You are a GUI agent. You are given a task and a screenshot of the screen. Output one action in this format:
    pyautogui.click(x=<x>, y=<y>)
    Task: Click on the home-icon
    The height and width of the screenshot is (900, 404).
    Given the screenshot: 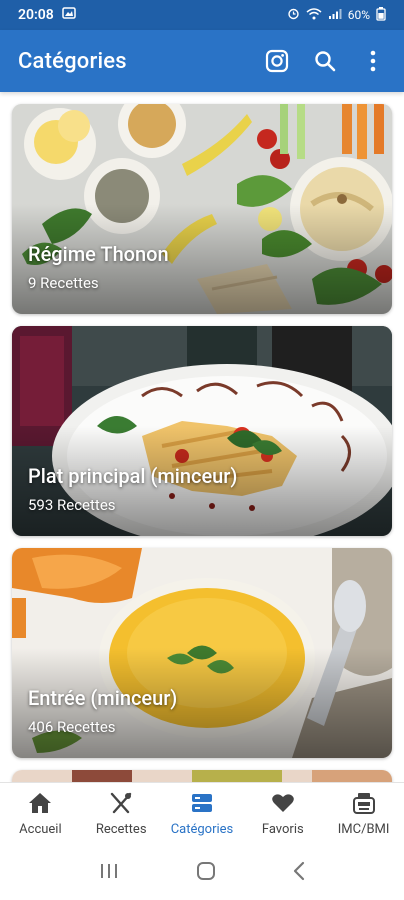 What is the action you would take?
    pyautogui.click(x=40, y=805)
    